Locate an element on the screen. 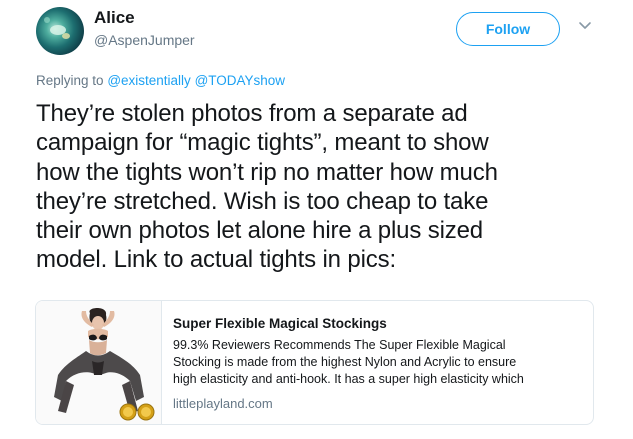  author-name: Alice is located at coordinates (114, 18).